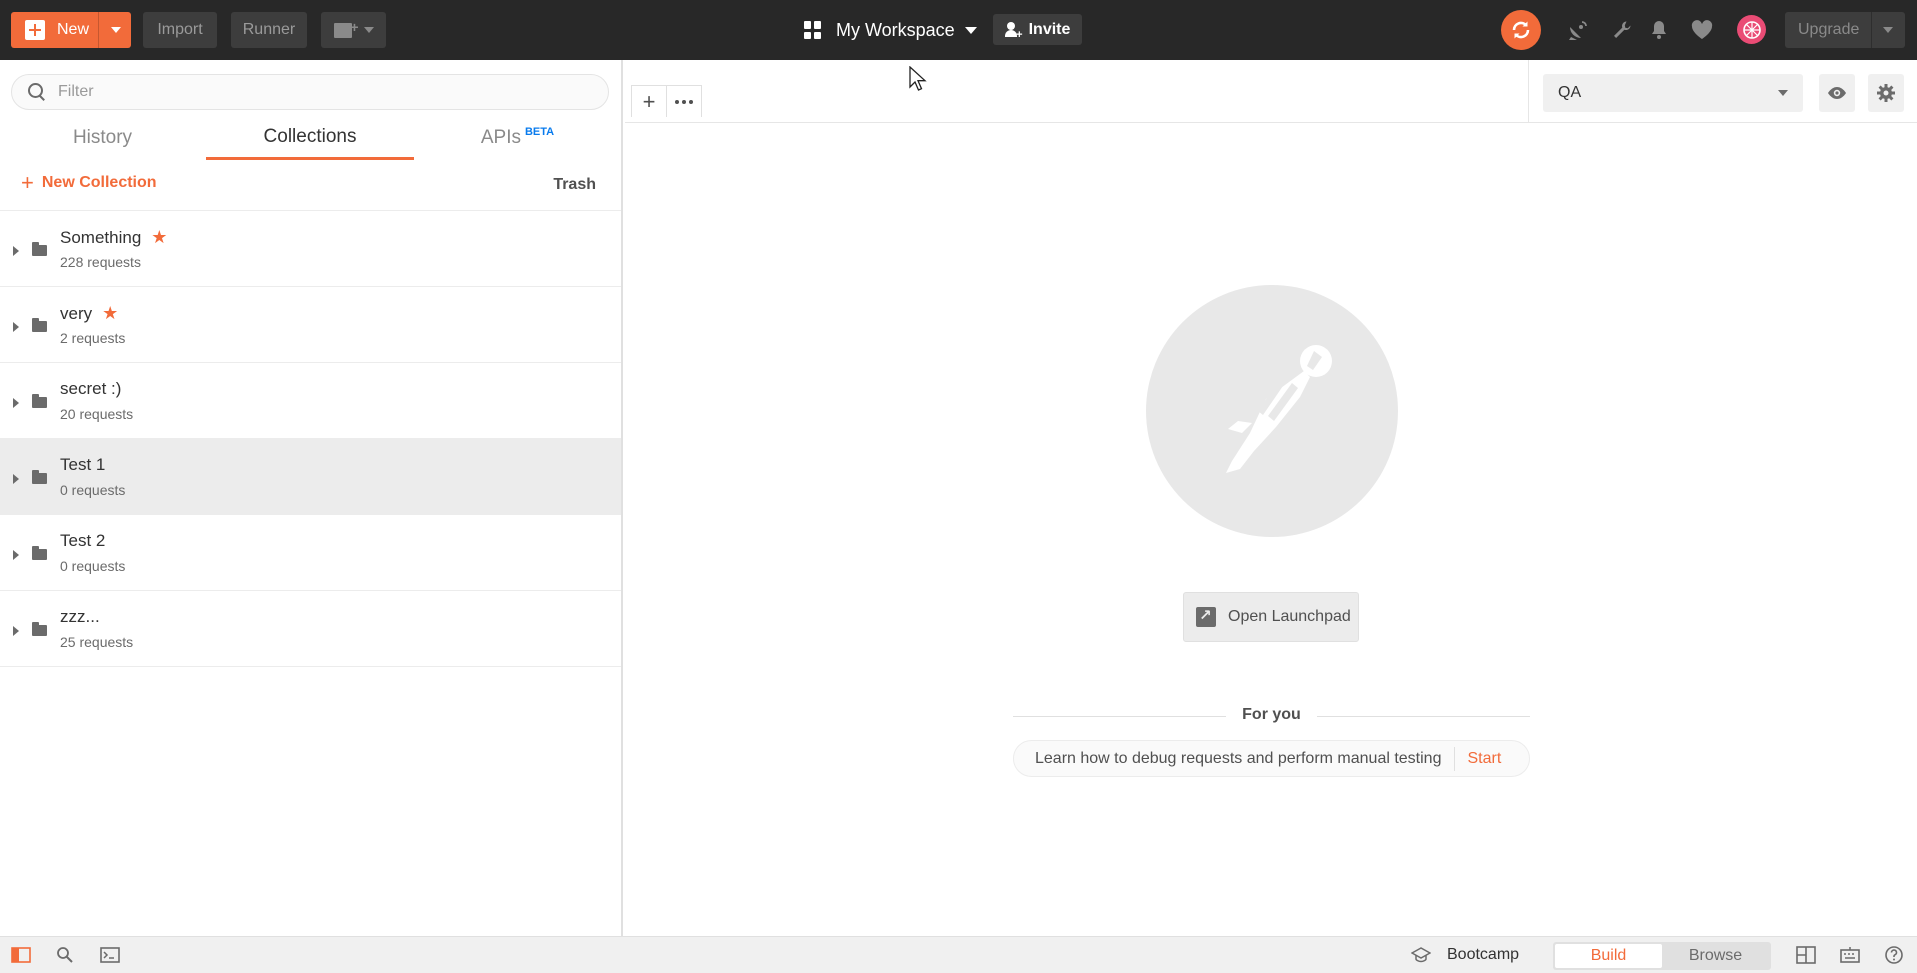  I want to click on workspace-switcher: My Workspace, so click(890, 30).